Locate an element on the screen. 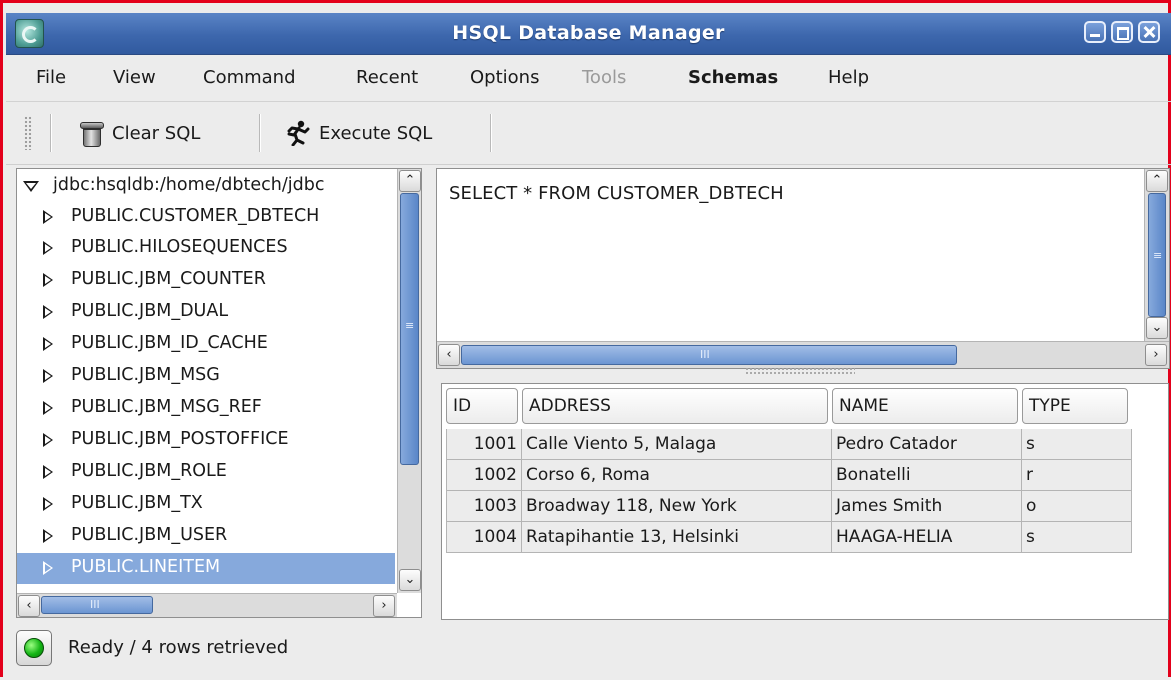 Image resolution: width=1171 pixels, height=680 pixels. execute-sql-label: Execute SQL is located at coordinates (376, 133).